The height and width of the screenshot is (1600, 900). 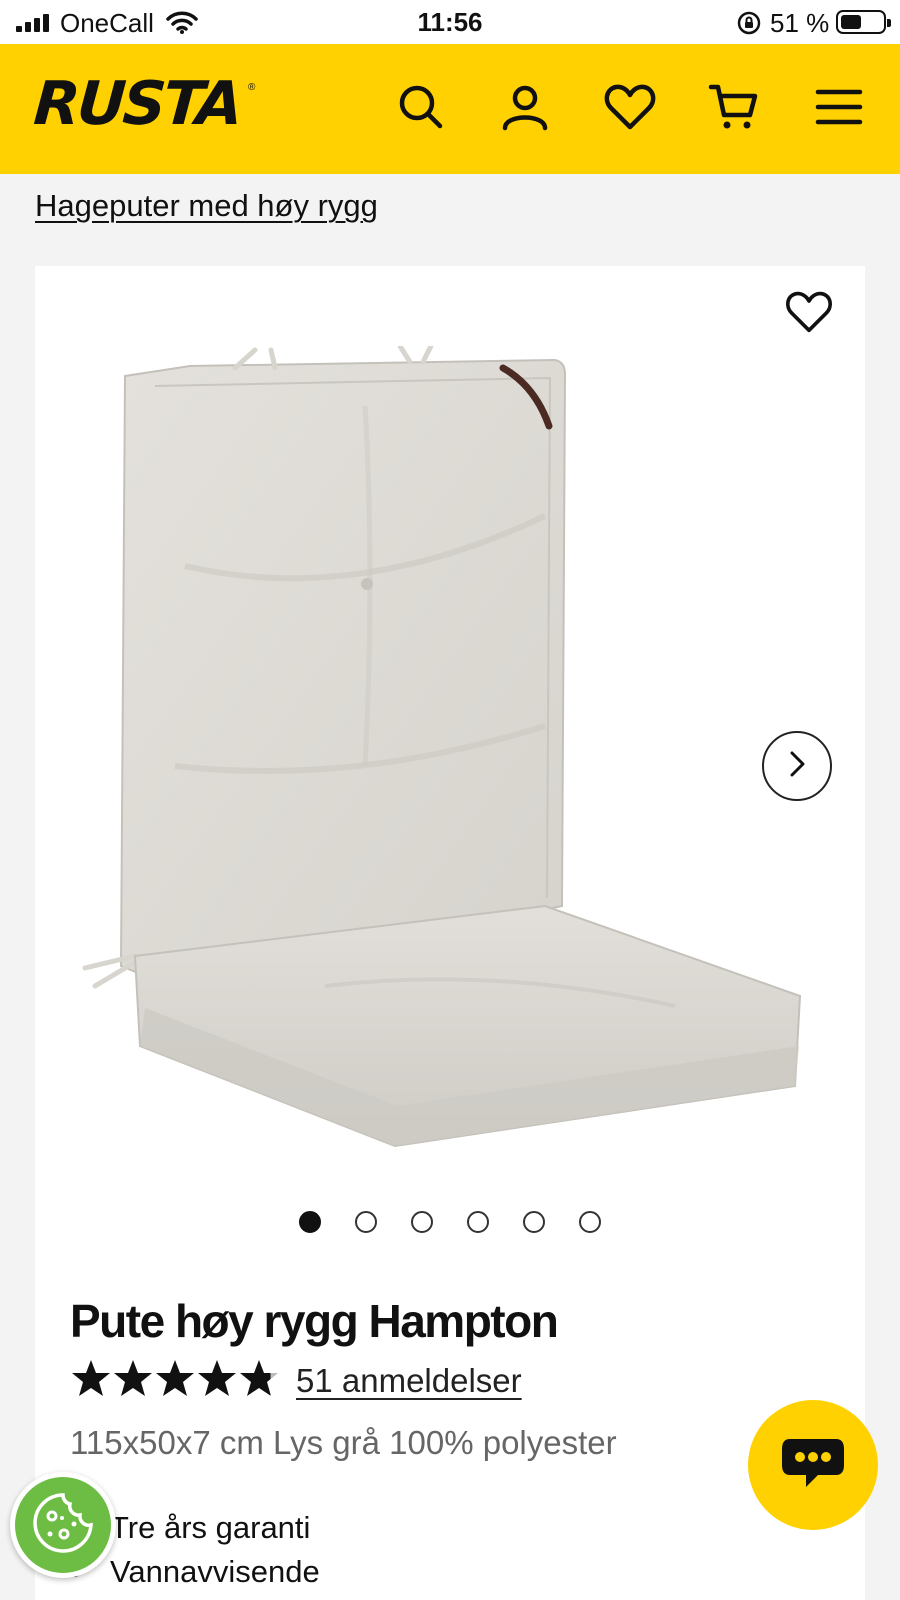 I want to click on battery-percent: 51 %, so click(x=800, y=23).